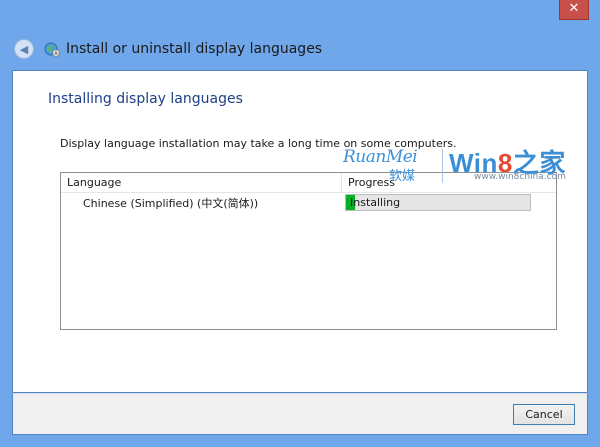 The height and width of the screenshot is (447, 600). I want to click on close-icon: ✕, so click(574, 8).